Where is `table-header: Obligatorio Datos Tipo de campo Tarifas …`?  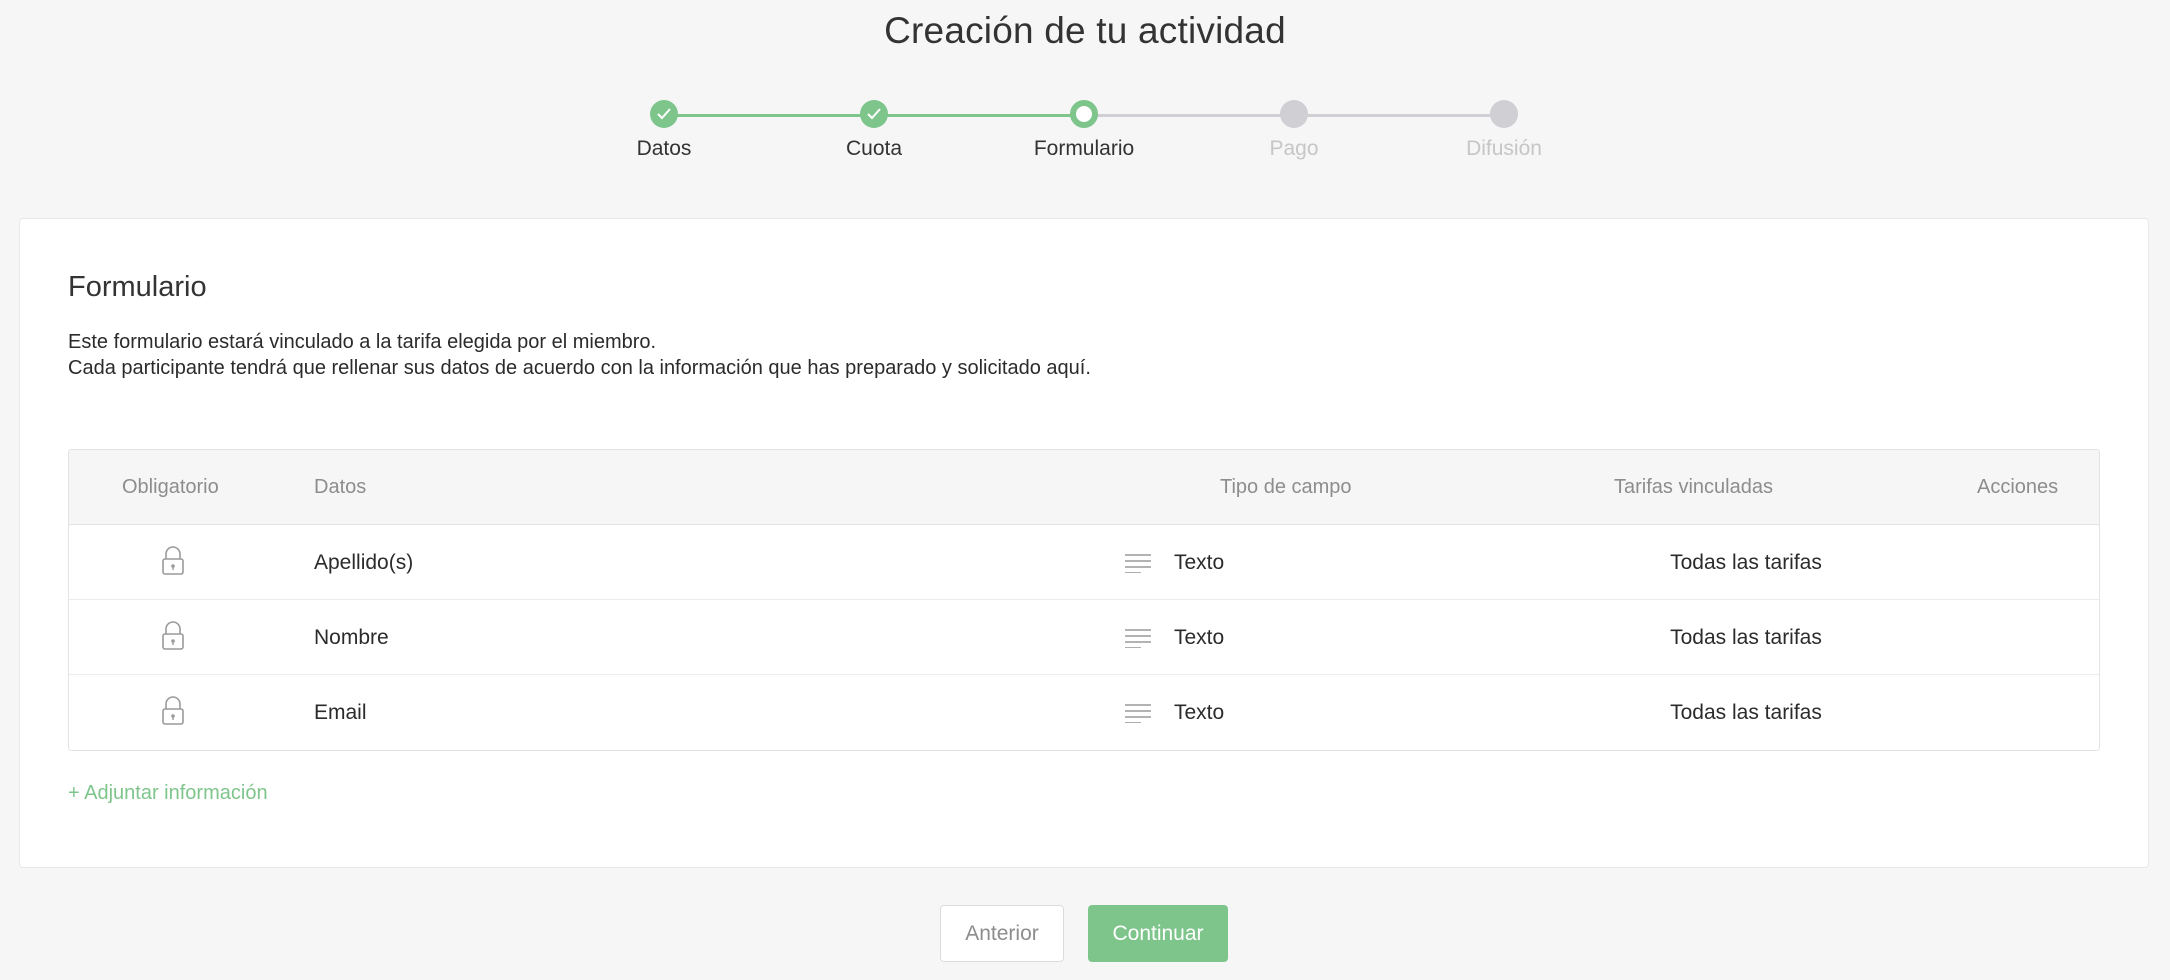
table-header: Obligatorio Datos Tipo de campo Tarifas … is located at coordinates (1084, 487).